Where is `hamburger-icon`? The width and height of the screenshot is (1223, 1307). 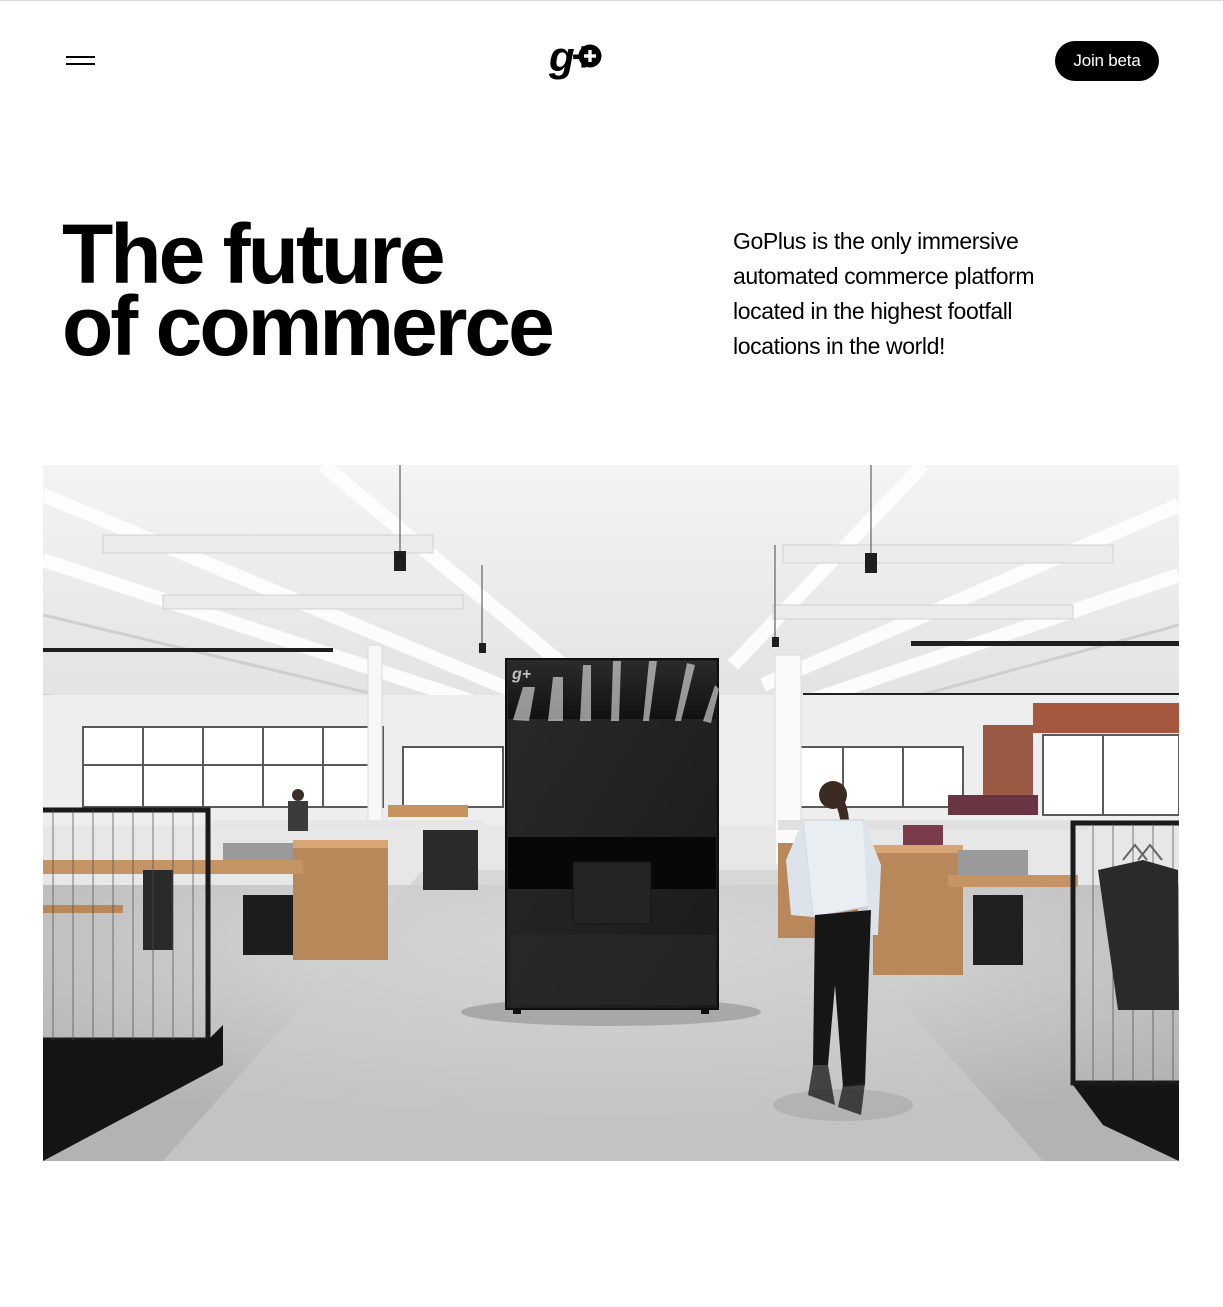
hamburger-icon is located at coordinates (80, 57).